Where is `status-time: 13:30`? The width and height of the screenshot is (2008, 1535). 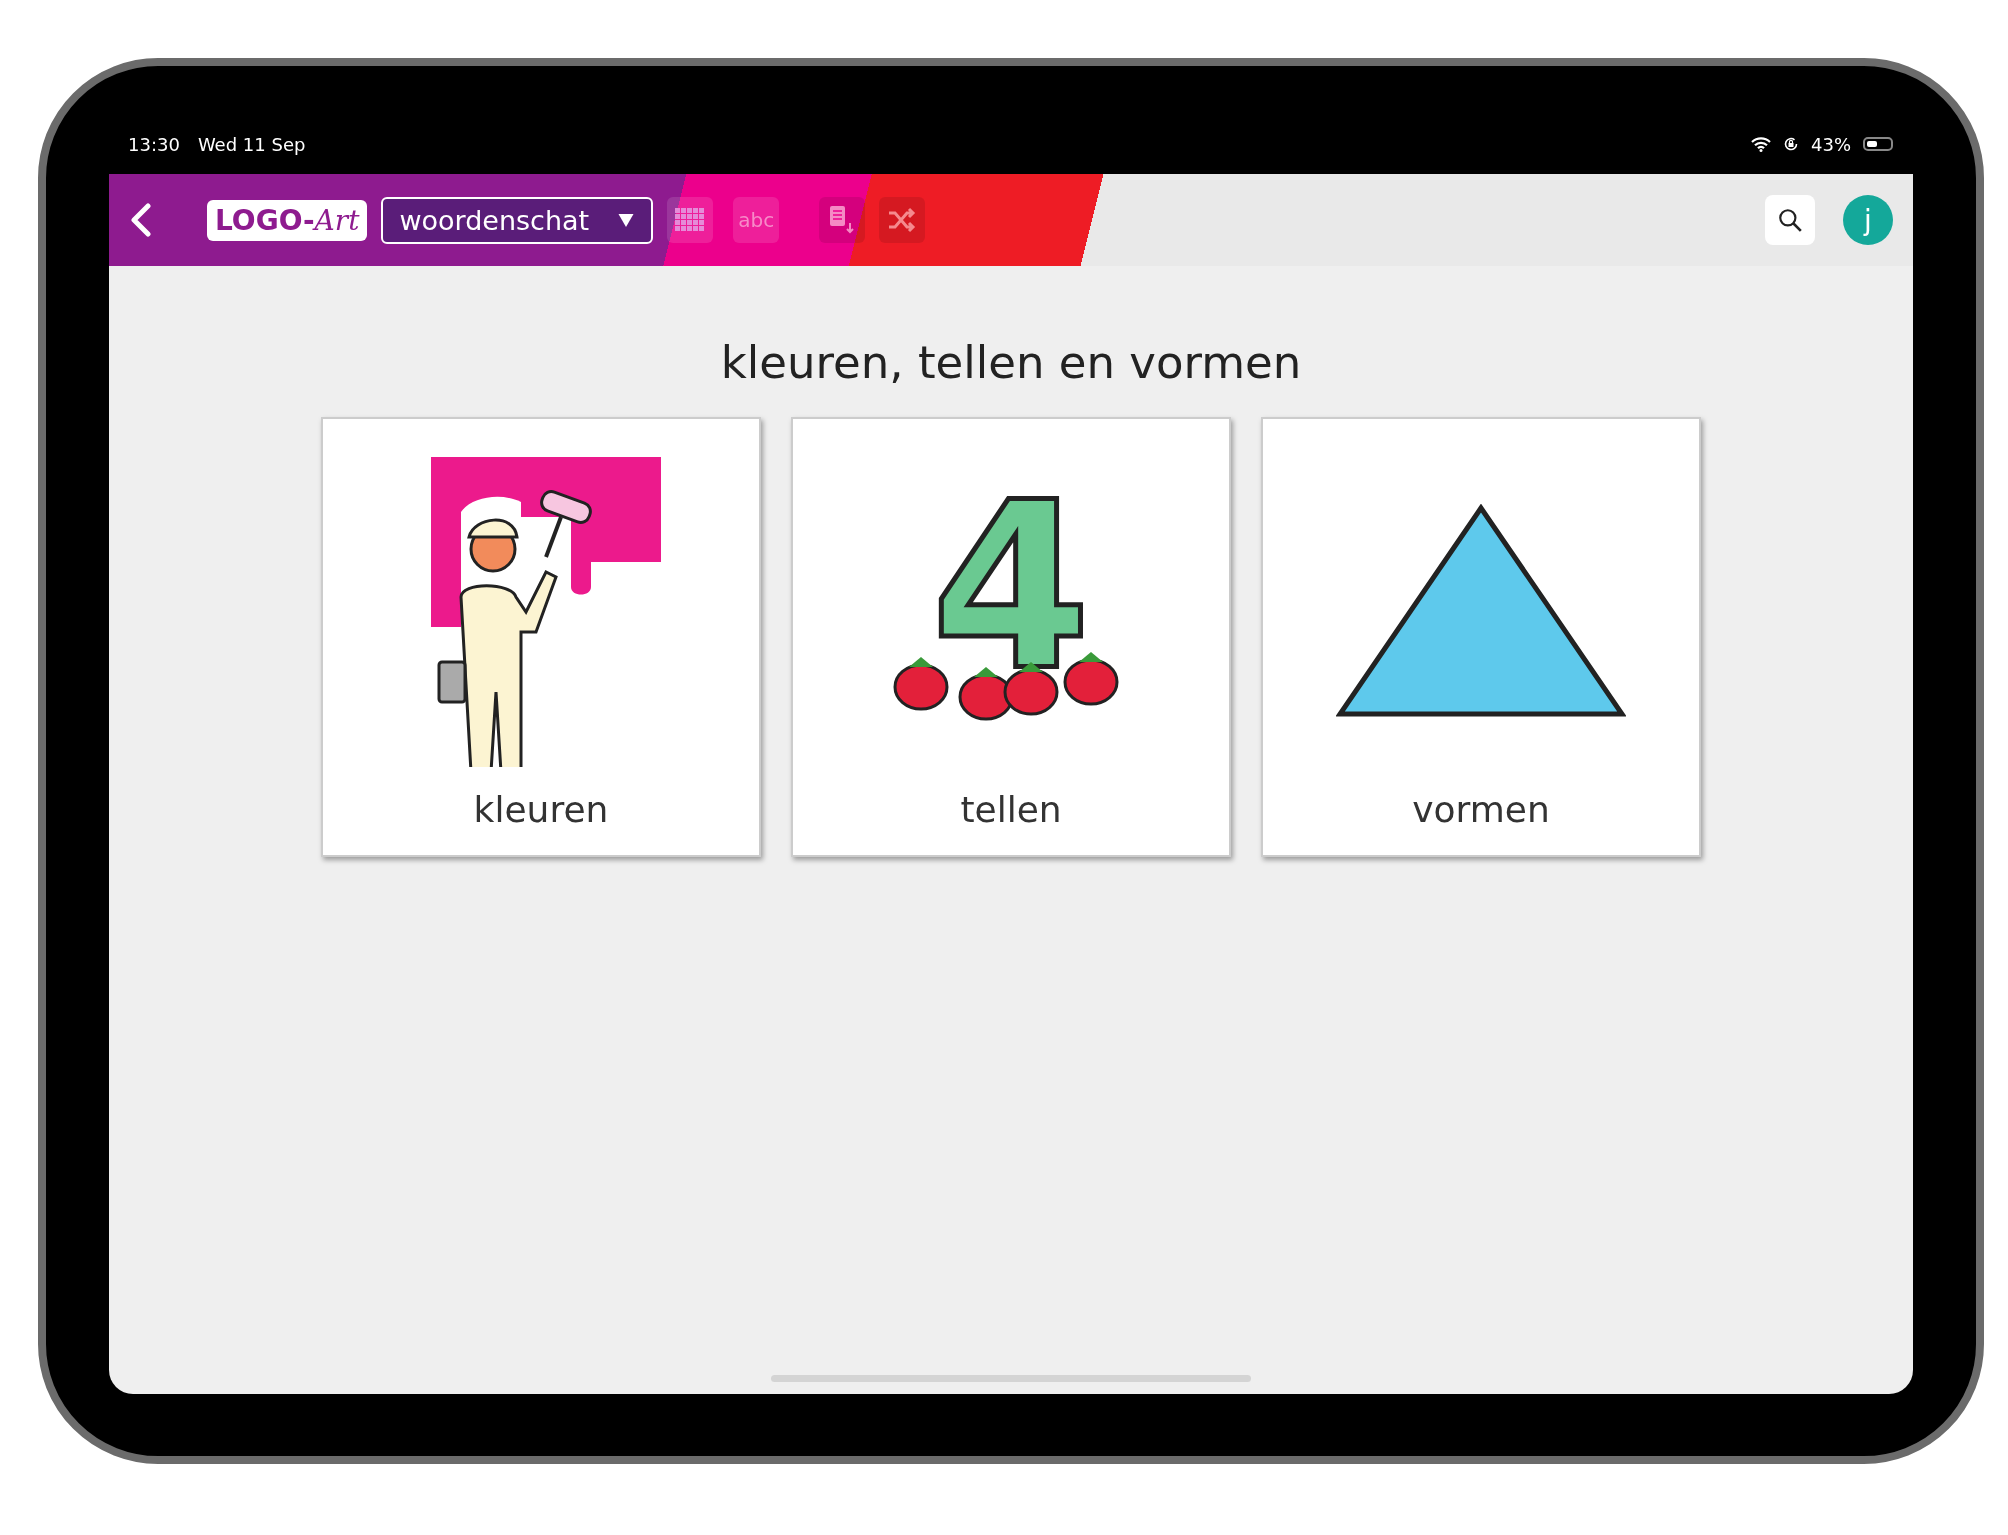
status-time: 13:30 is located at coordinates (154, 144).